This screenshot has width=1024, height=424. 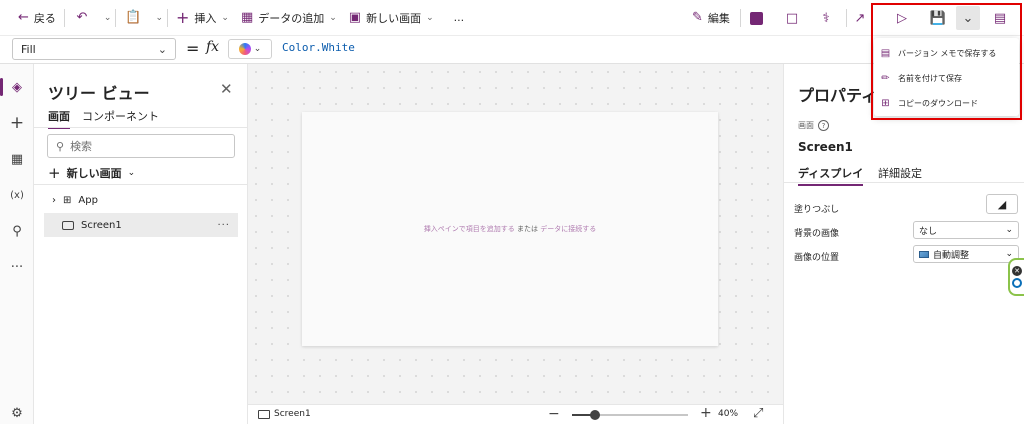 I want to click on add-data-label: データの追加, so click(x=291, y=18).